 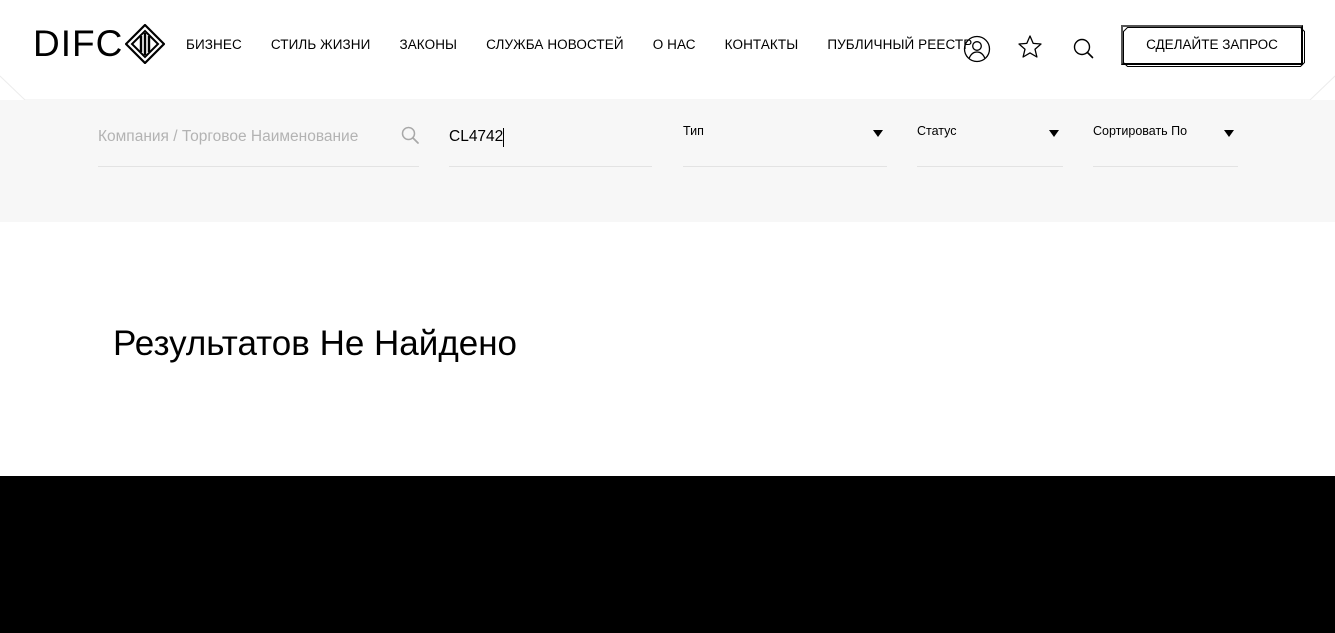 What do you see at coordinates (78, 43) in the screenshot?
I see `logo-text: DIFC` at bounding box center [78, 43].